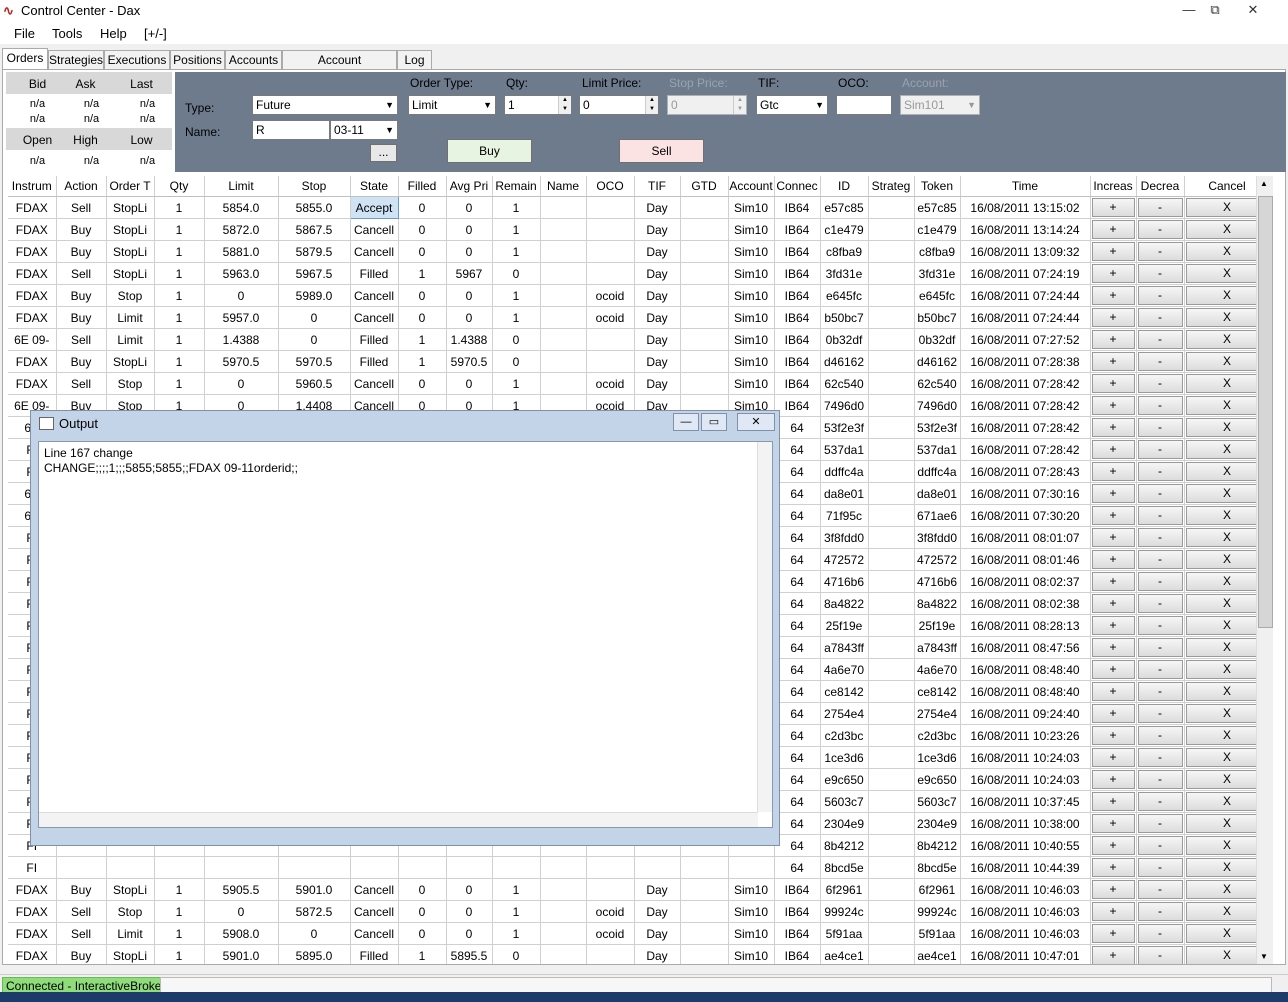 Image resolution: width=1288 pixels, height=1002 pixels. Describe the element at coordinates (686, 422) in the screenshot. I see `output-minimize-button: —` at that location.